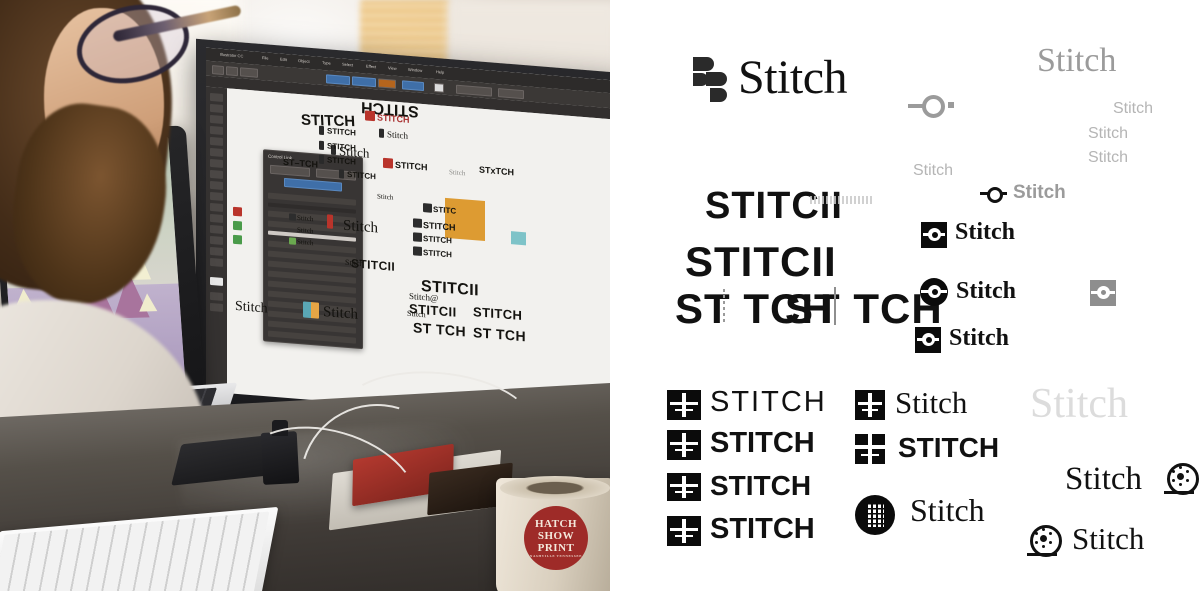 This screenshot has height=591, width=1200. Describe the element at coordinates (445, 210) in the screenshot. I see `canvas-mark: STITC` at that location.